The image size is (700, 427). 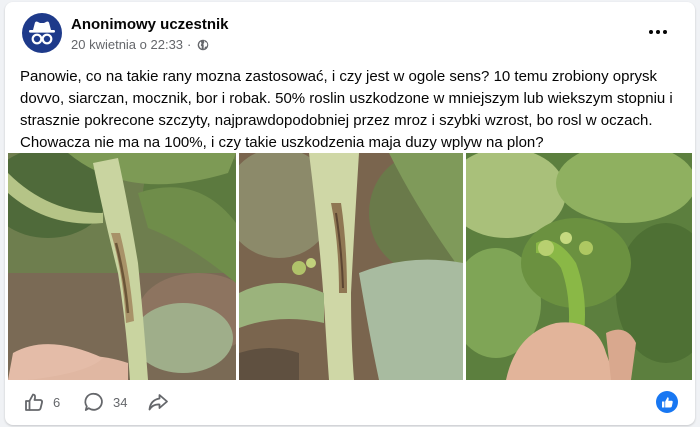 I want to click on incognito-icon, so click(x=42, y=33).